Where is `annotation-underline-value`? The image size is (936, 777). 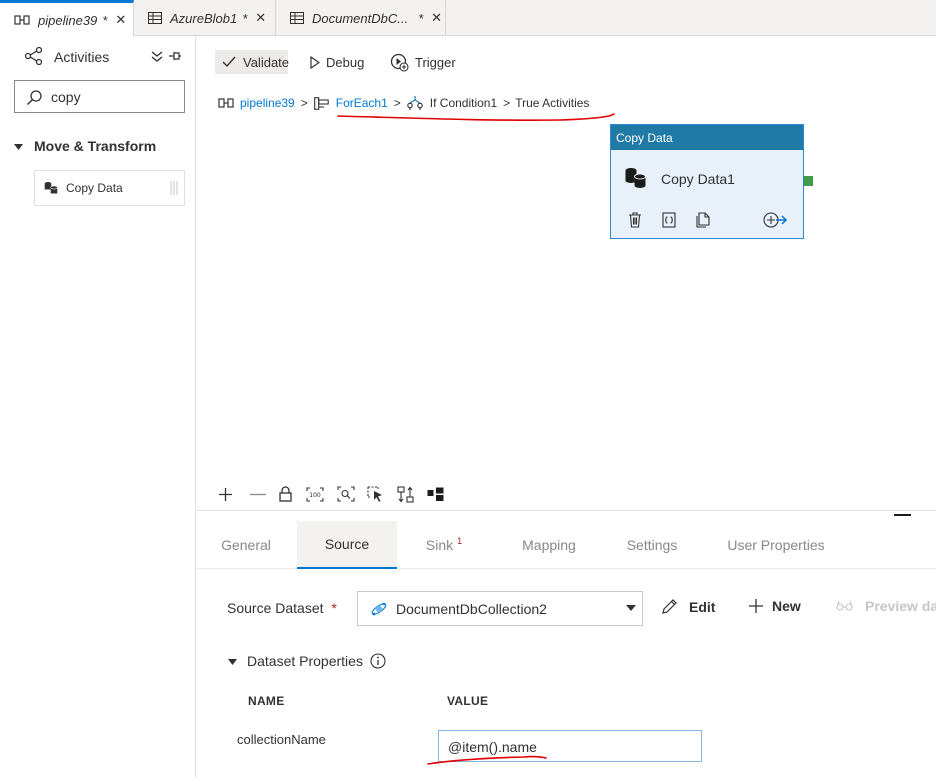 annotation-underline-value is located at coordinates (487, 760).